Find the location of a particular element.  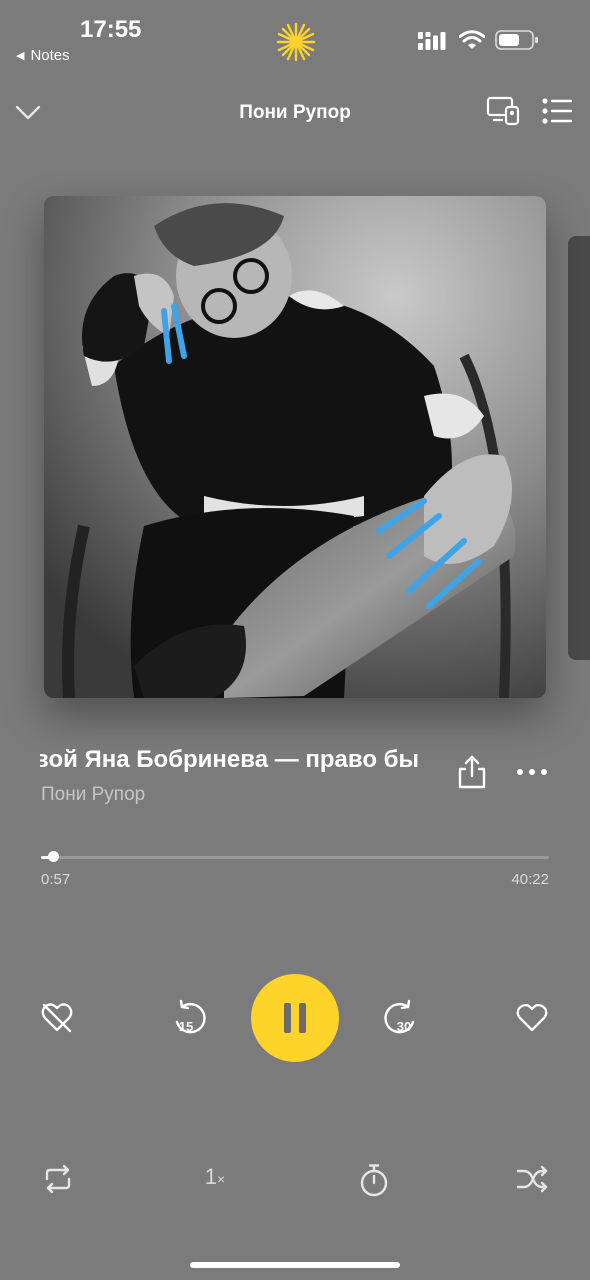

rewind-seconds: 15 is located at coordinates (186, 1026).